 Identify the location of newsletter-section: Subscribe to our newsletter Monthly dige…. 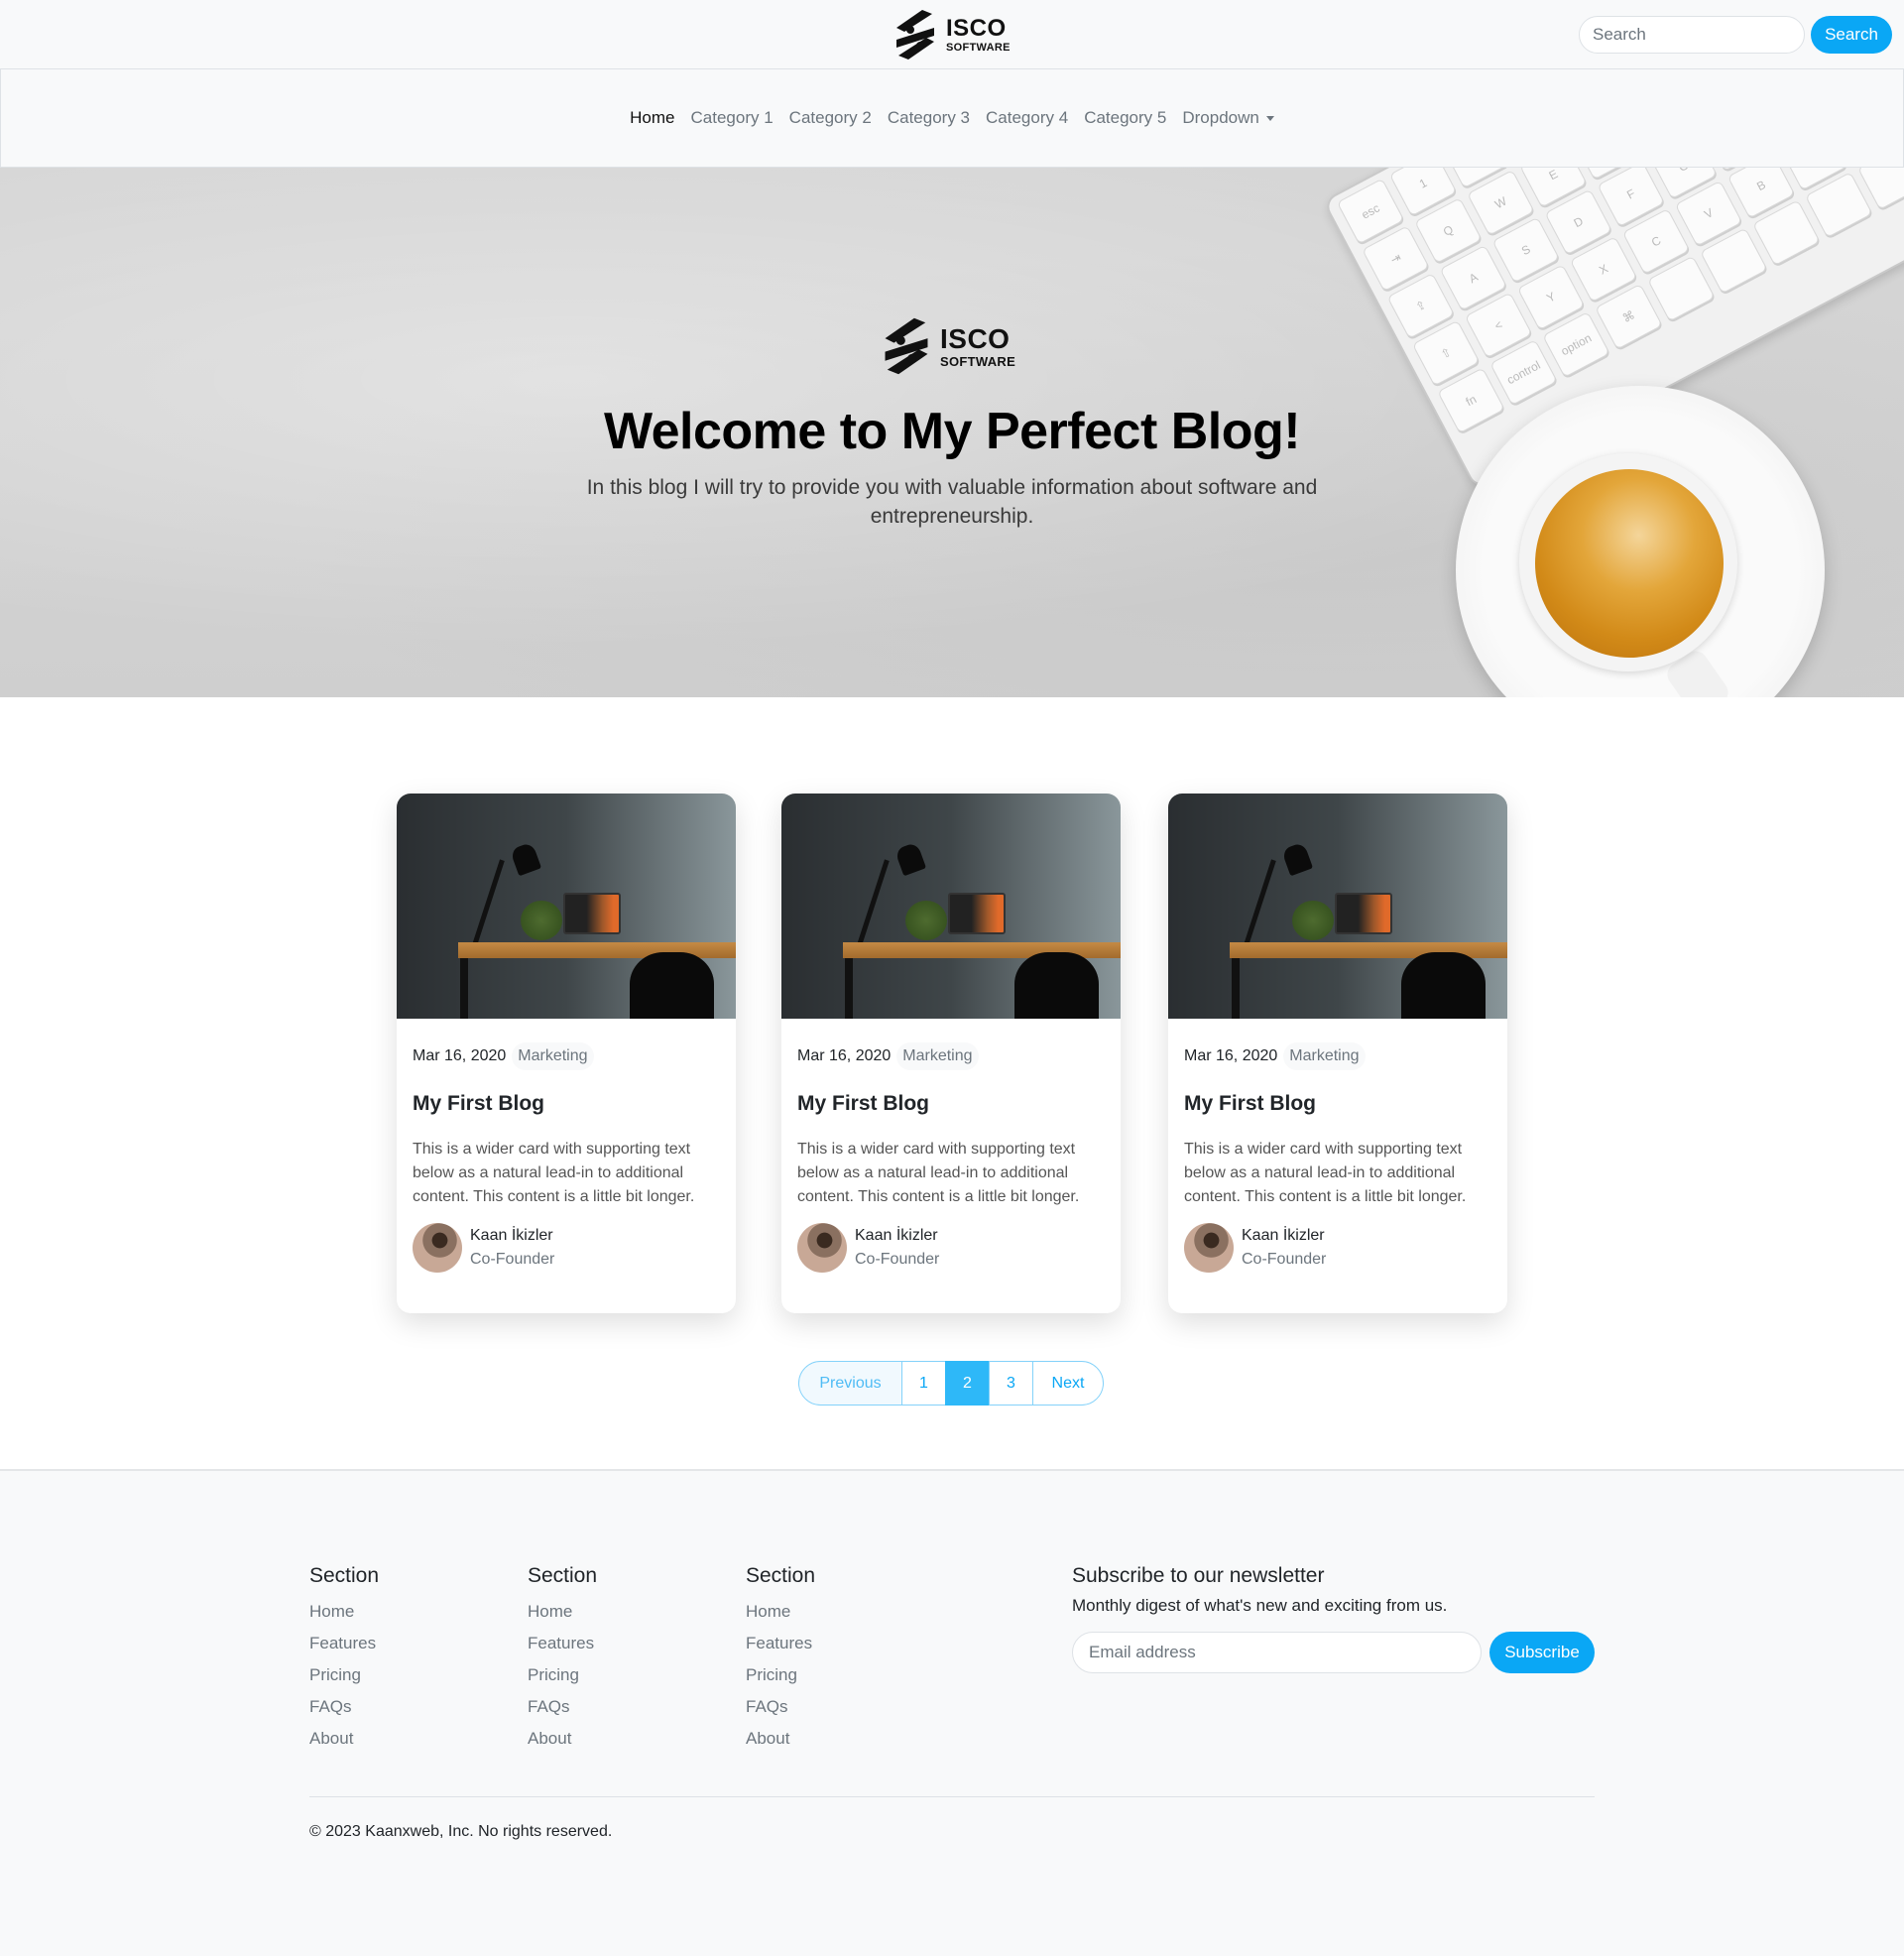
(1334, 1618).